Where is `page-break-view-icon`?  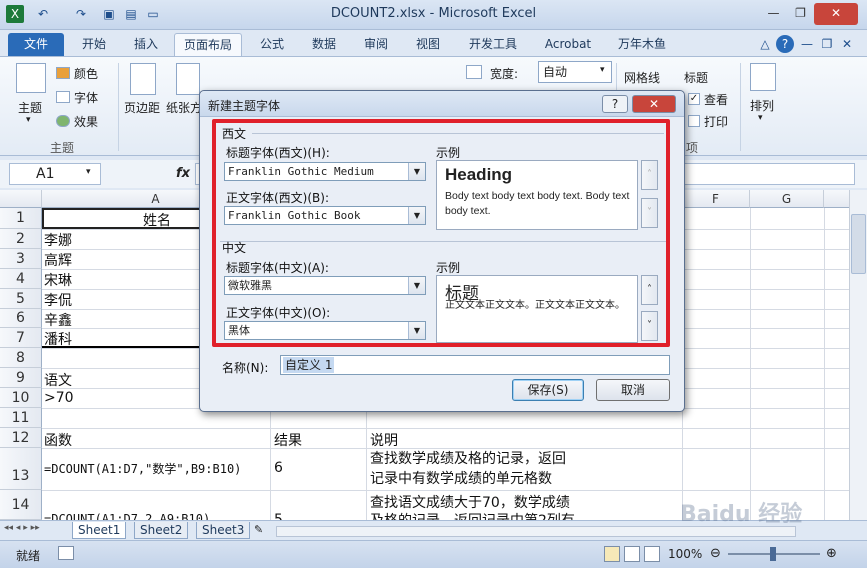 page-break-view-icon is located at coordinates (652, 554).